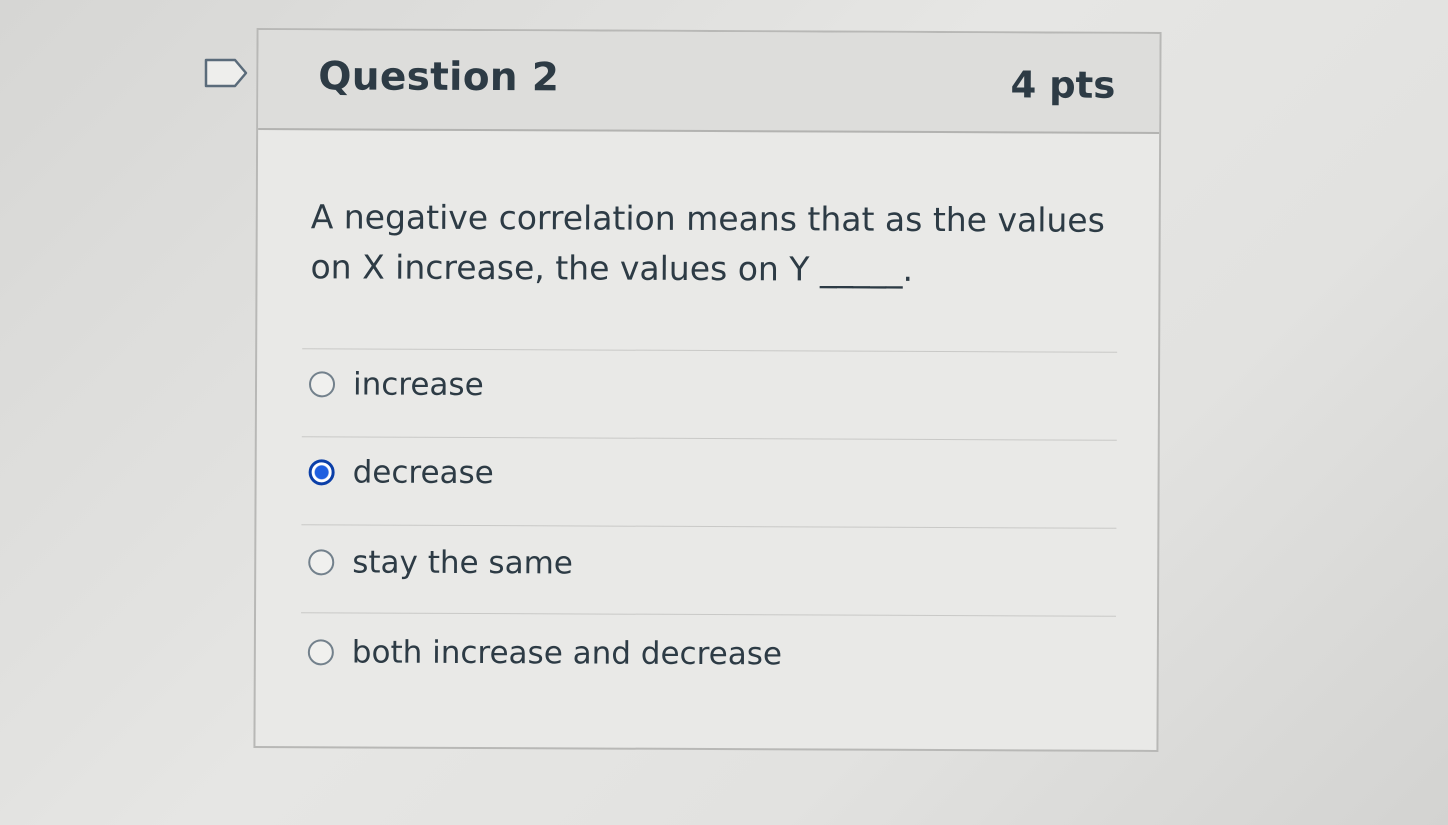 The width and height of the screenshot is (1448, 825). What do you see at coordinates (709, 82) in the screenshot?
I see `question-header: Question 2 4 pts` at bounding box center [709, 82].